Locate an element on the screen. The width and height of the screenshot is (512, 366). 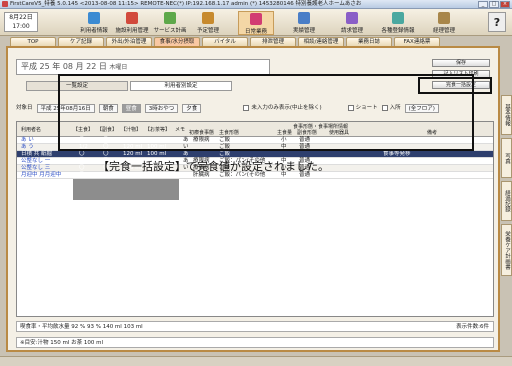
summary-text: 喫食率・平均飲水量 92 % 93 % 140 ml 103 ml is located at coordinates (81, 327).